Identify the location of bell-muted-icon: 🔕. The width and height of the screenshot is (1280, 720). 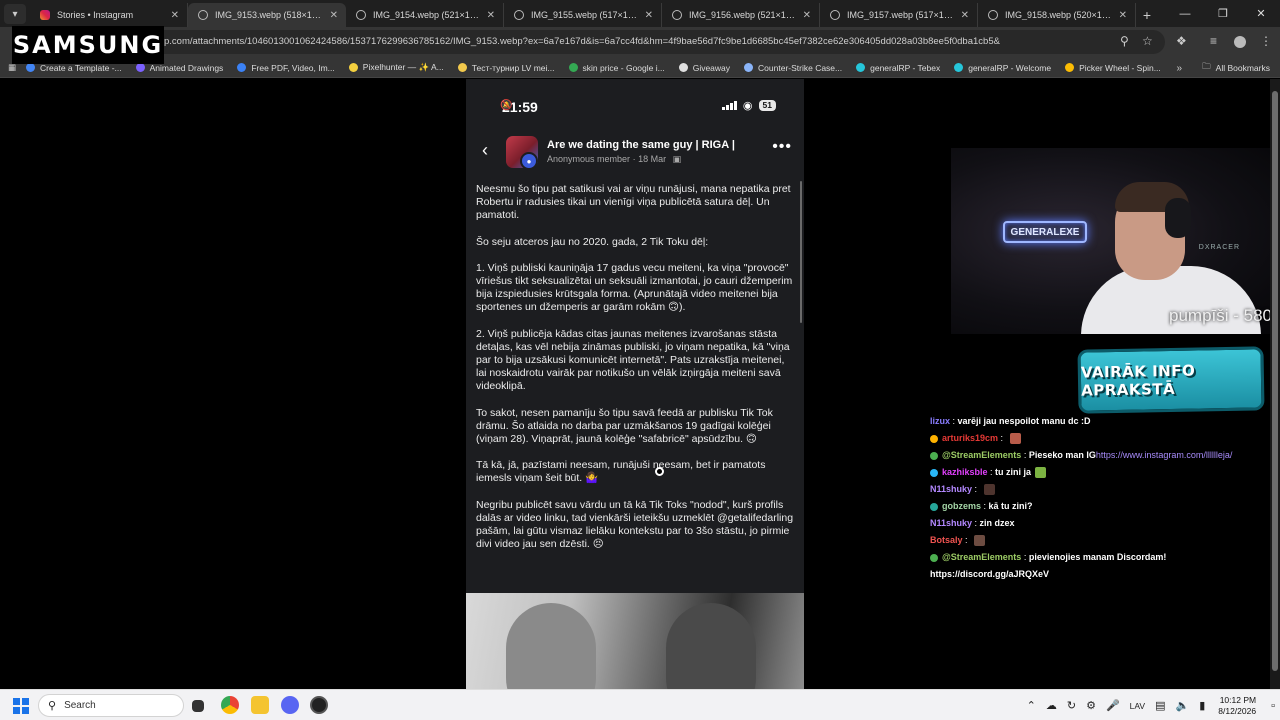
(506, 105).